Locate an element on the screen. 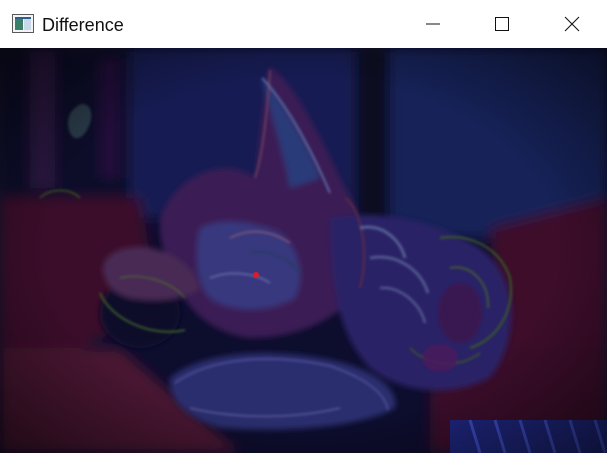  maximize-icon is located at coordinates (502, 24).